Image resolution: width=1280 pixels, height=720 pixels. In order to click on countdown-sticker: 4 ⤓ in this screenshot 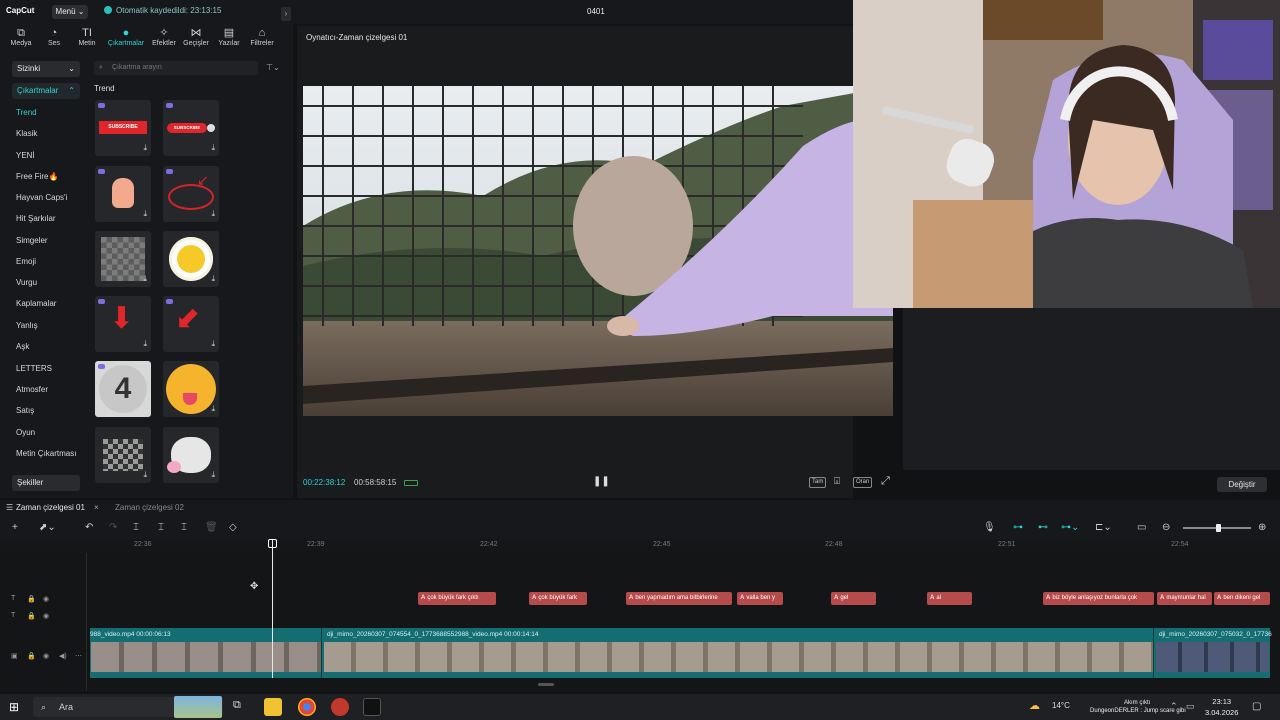, I will do `click(123, 389)`.